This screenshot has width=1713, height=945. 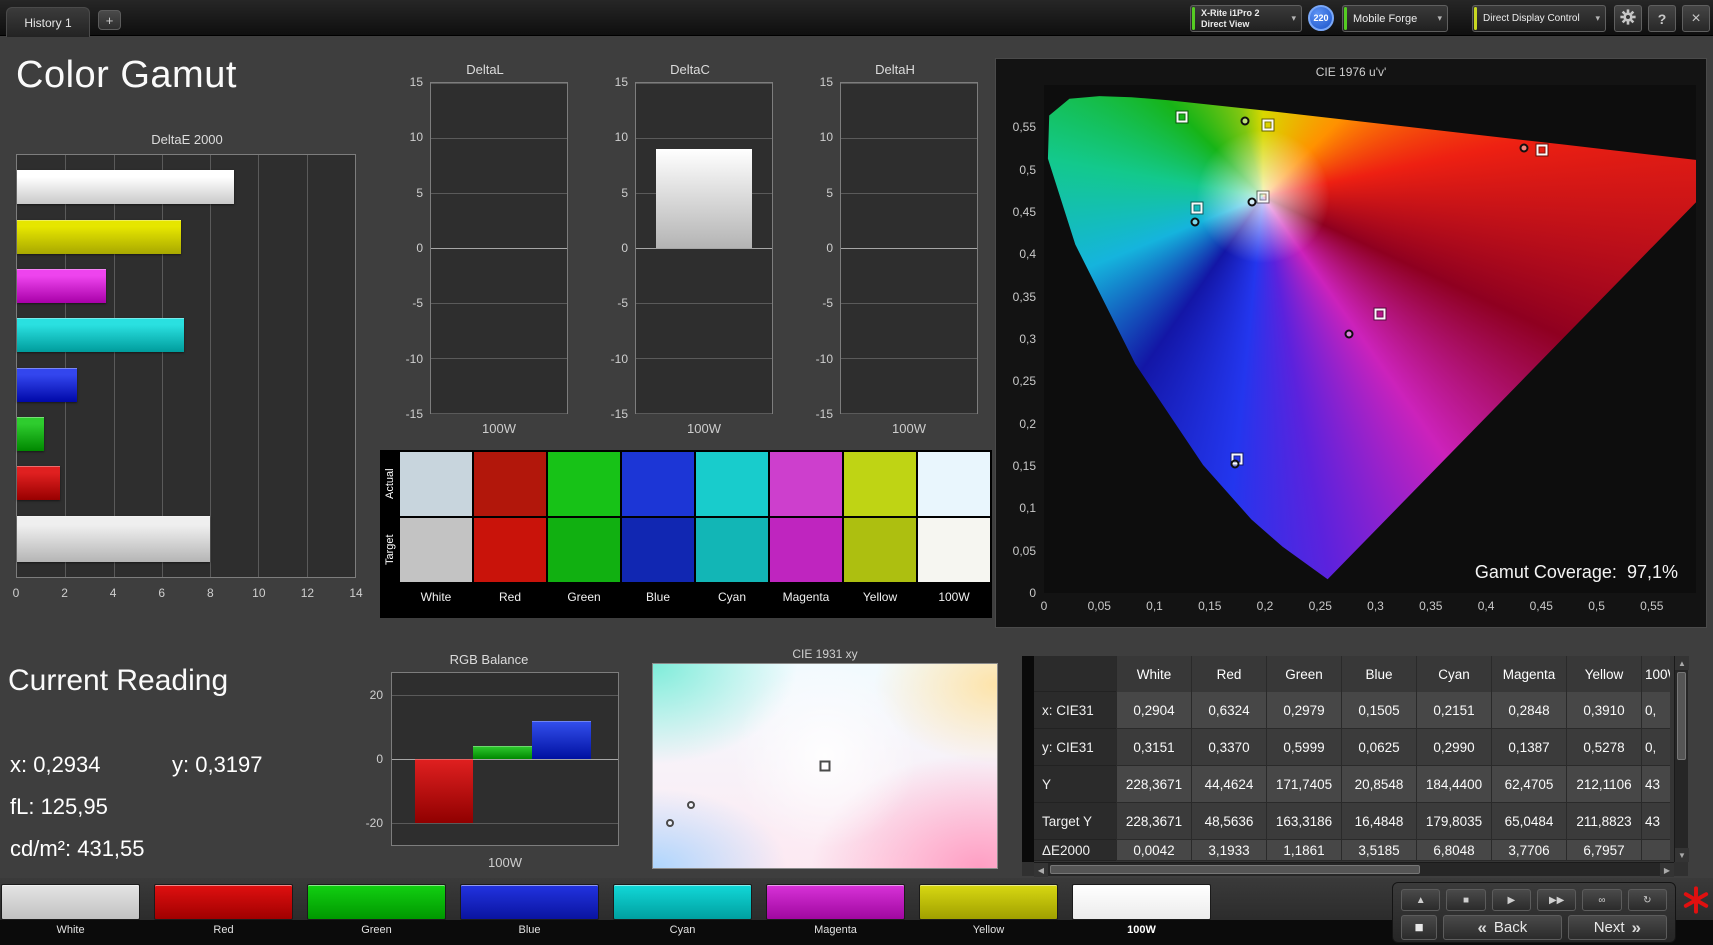 What do you see at coordinates (1667, 870) in the screenshot?
I see `scroll-right-arrow: ▶` at bounding box center [1667, 870].